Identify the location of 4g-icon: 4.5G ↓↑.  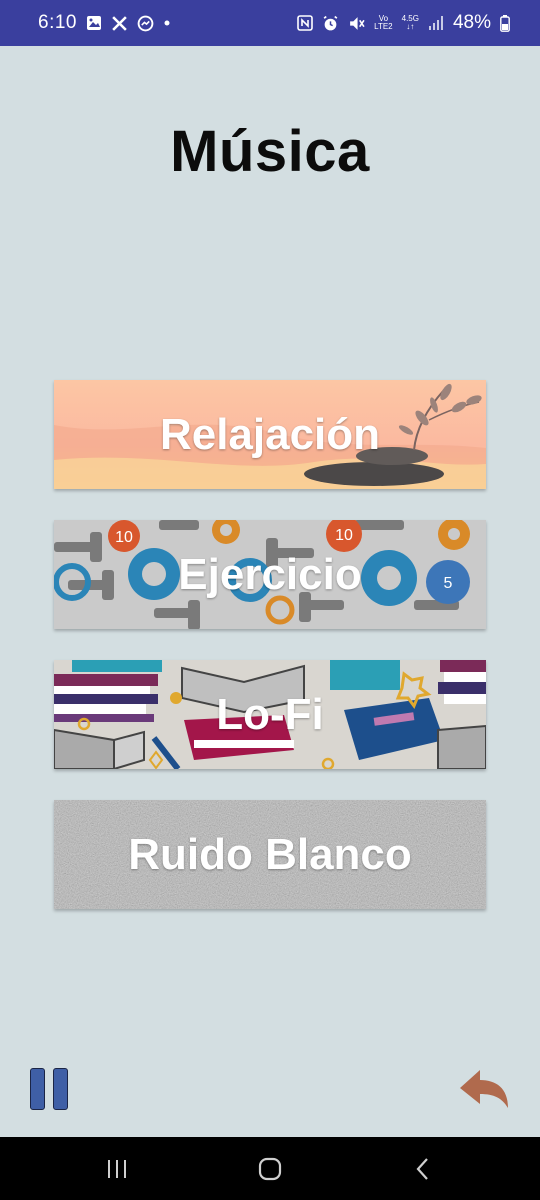
(410, 23).